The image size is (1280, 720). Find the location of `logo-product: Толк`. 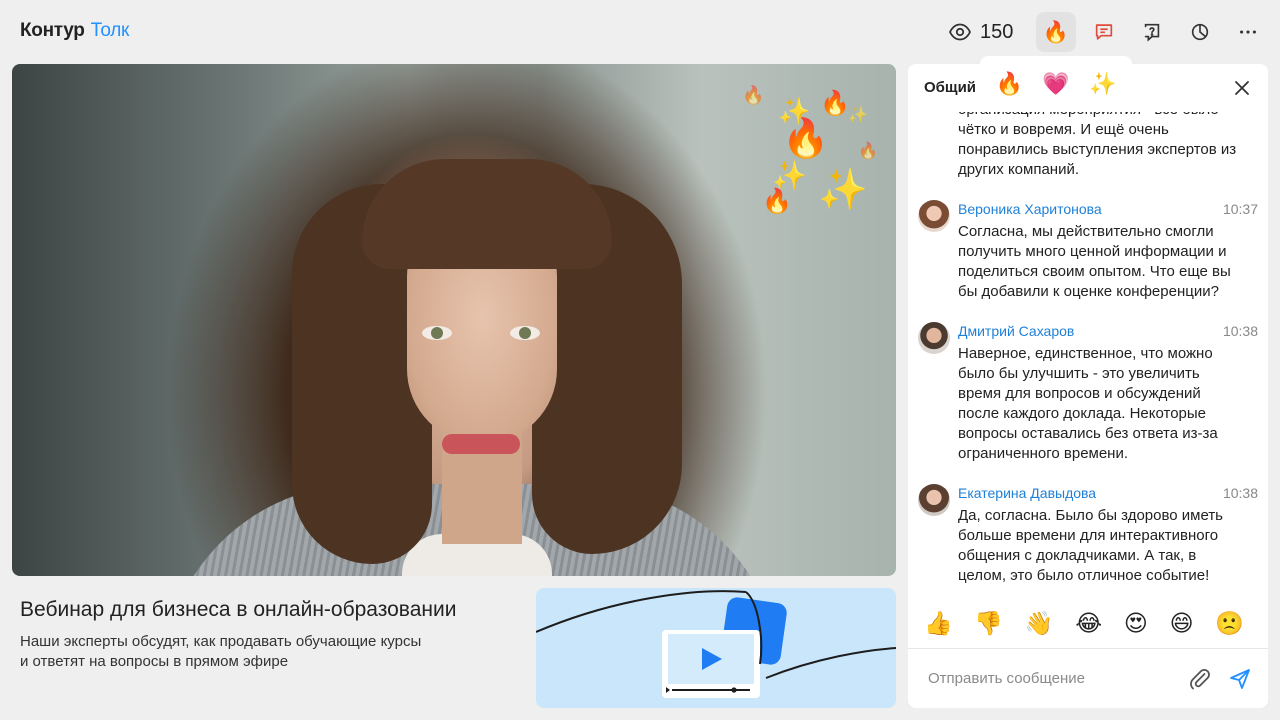

logo-product: Толк is located at coordinates (110, 30).